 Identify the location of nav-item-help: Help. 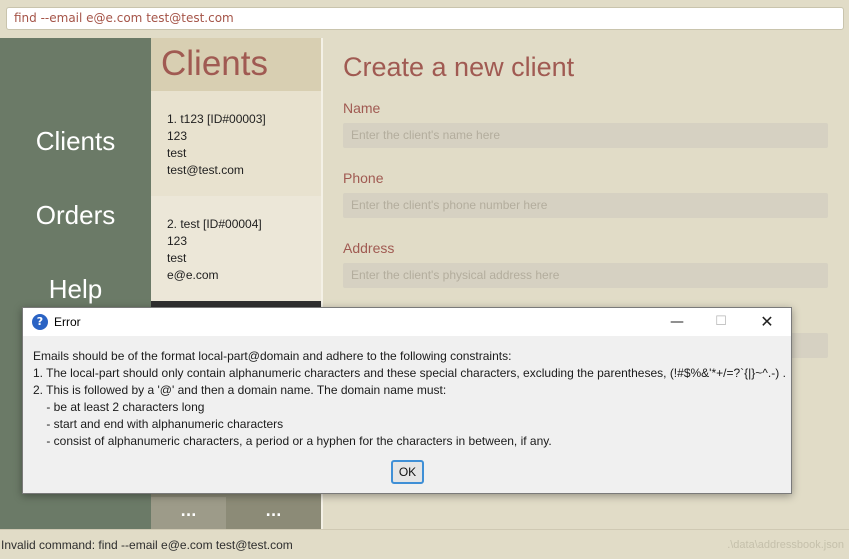
(75, 289).